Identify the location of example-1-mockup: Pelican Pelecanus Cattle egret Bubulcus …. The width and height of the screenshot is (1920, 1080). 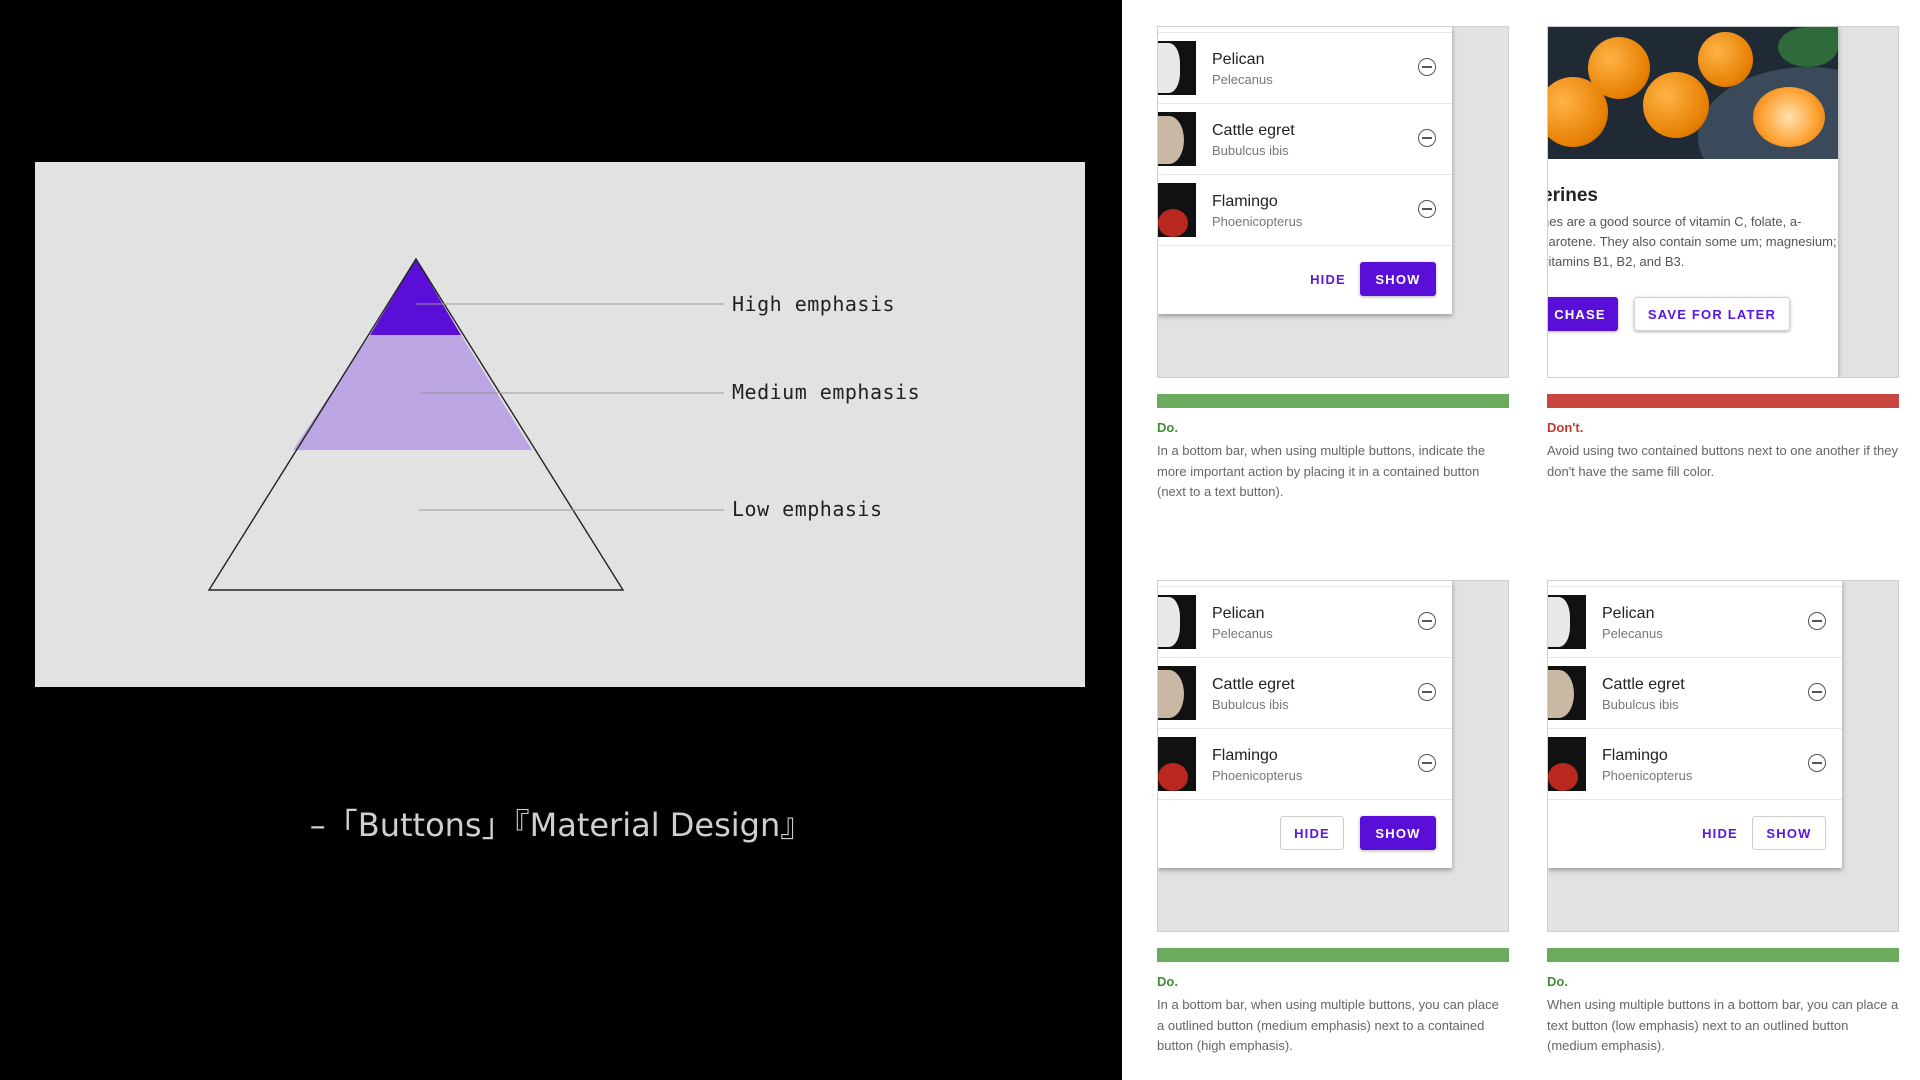
(1333, 202).